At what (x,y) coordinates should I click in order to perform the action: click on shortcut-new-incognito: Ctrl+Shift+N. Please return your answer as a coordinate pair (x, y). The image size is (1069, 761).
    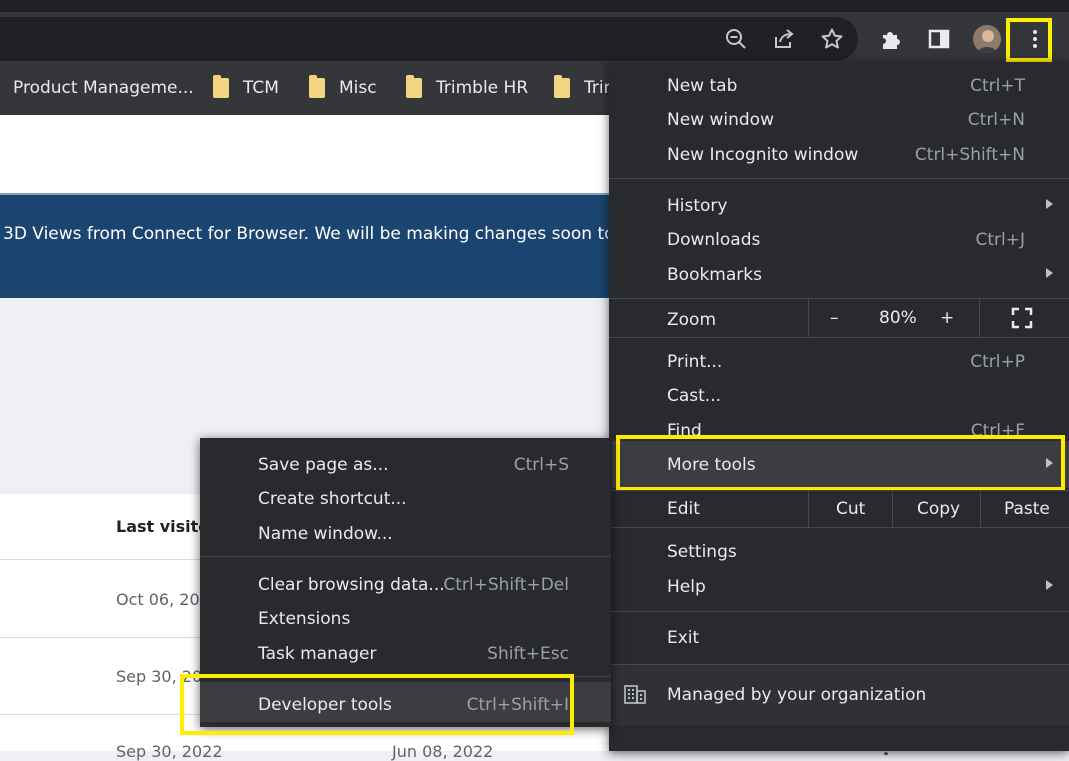
    Looking at the image, I should click on (969, 155).